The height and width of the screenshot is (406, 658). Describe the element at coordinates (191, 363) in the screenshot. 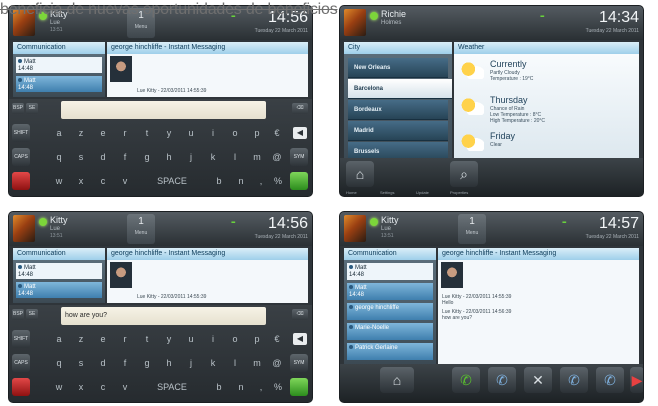

I see `key: j` at that location.